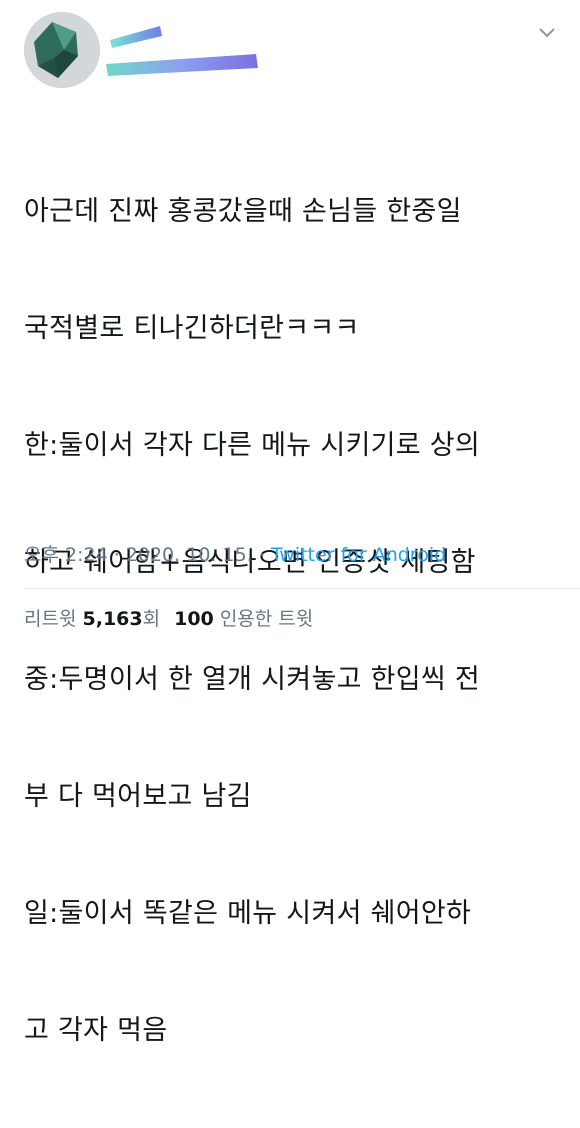  Describe the element at coordinates (252, 679) in the screenshot. I see `tweet-text-line: 중:두명이서 한 열개 시켜놓고 한입씩 전` at that location.